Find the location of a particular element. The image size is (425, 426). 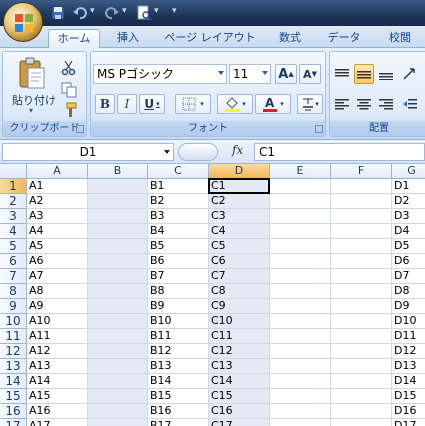

cell-a3: A3 is located at coordinates (57, 216).